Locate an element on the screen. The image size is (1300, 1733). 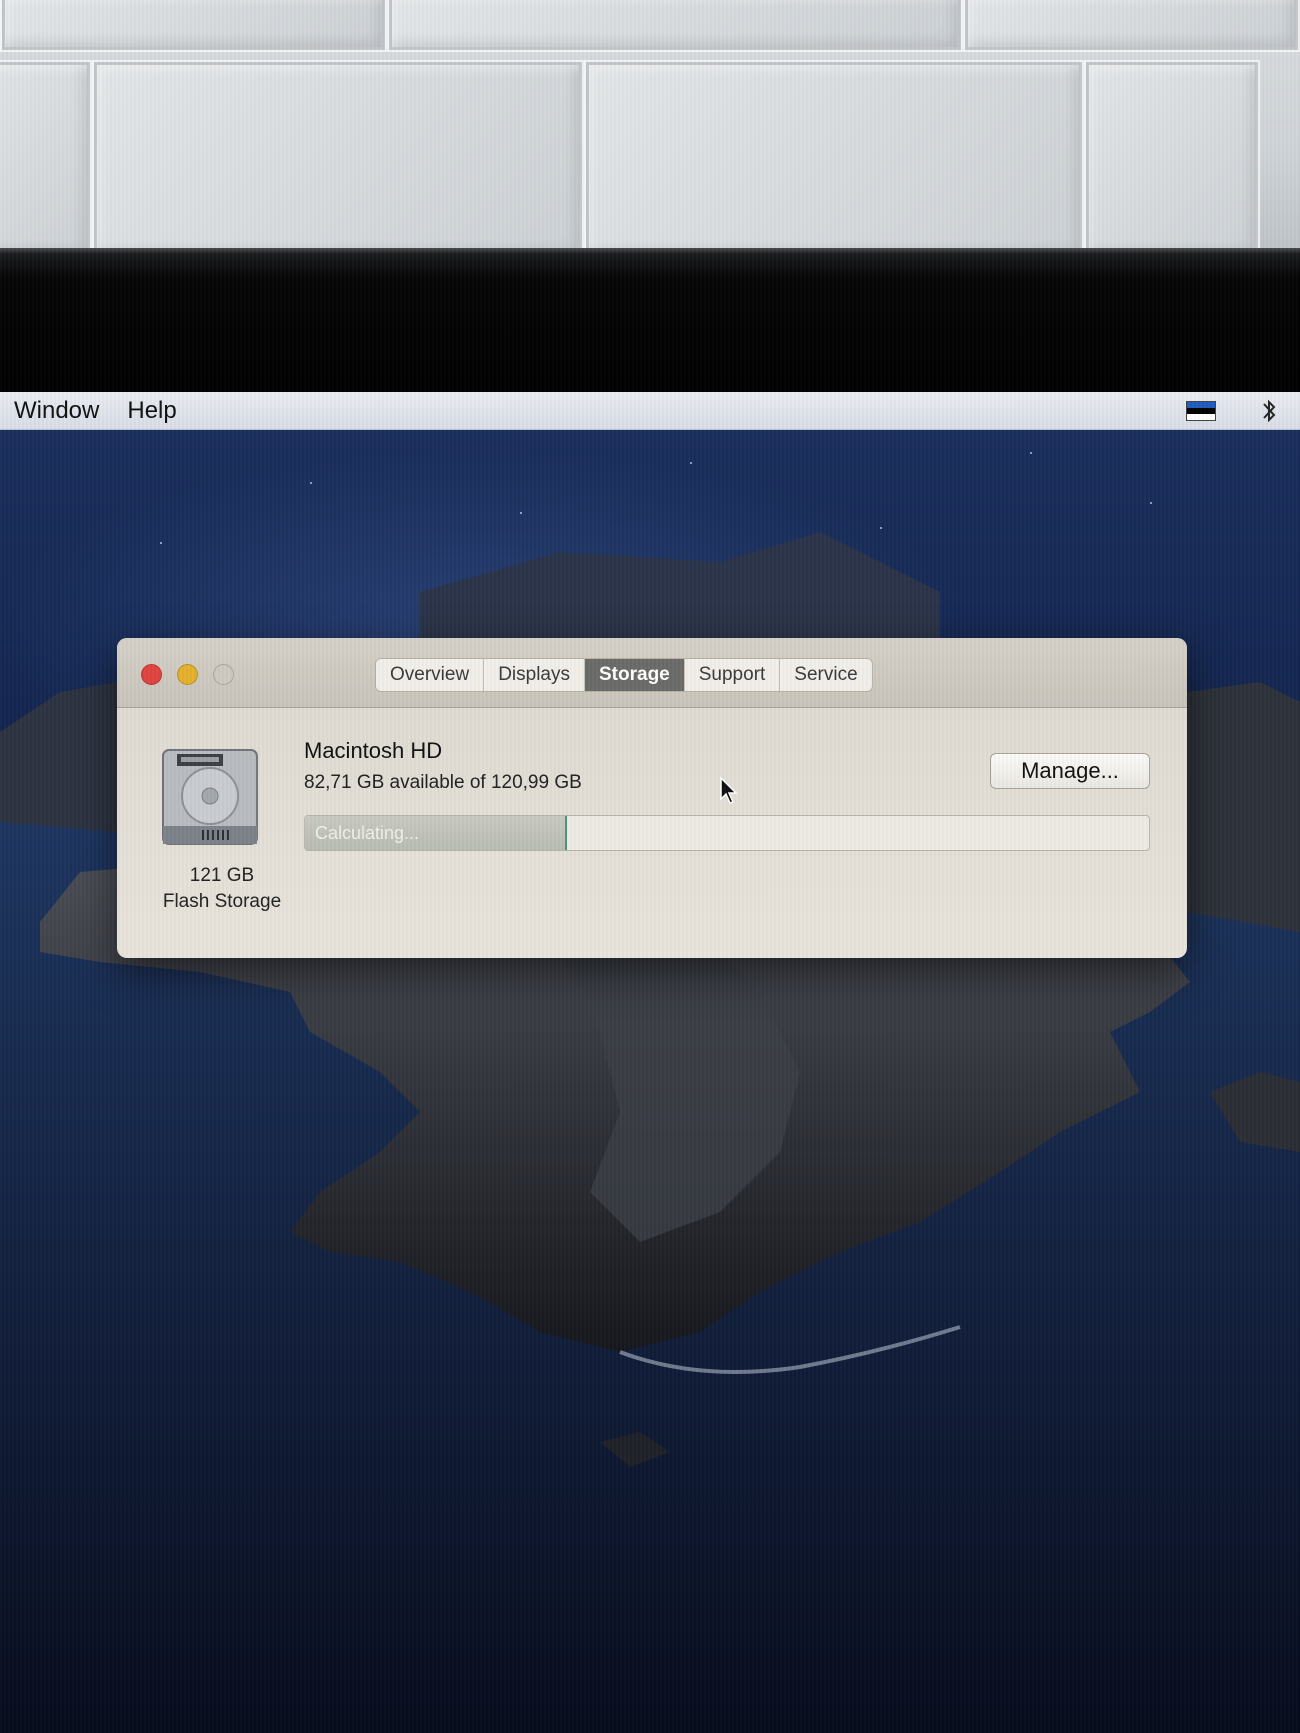
zoom-button is located at coordinates (223, 674).